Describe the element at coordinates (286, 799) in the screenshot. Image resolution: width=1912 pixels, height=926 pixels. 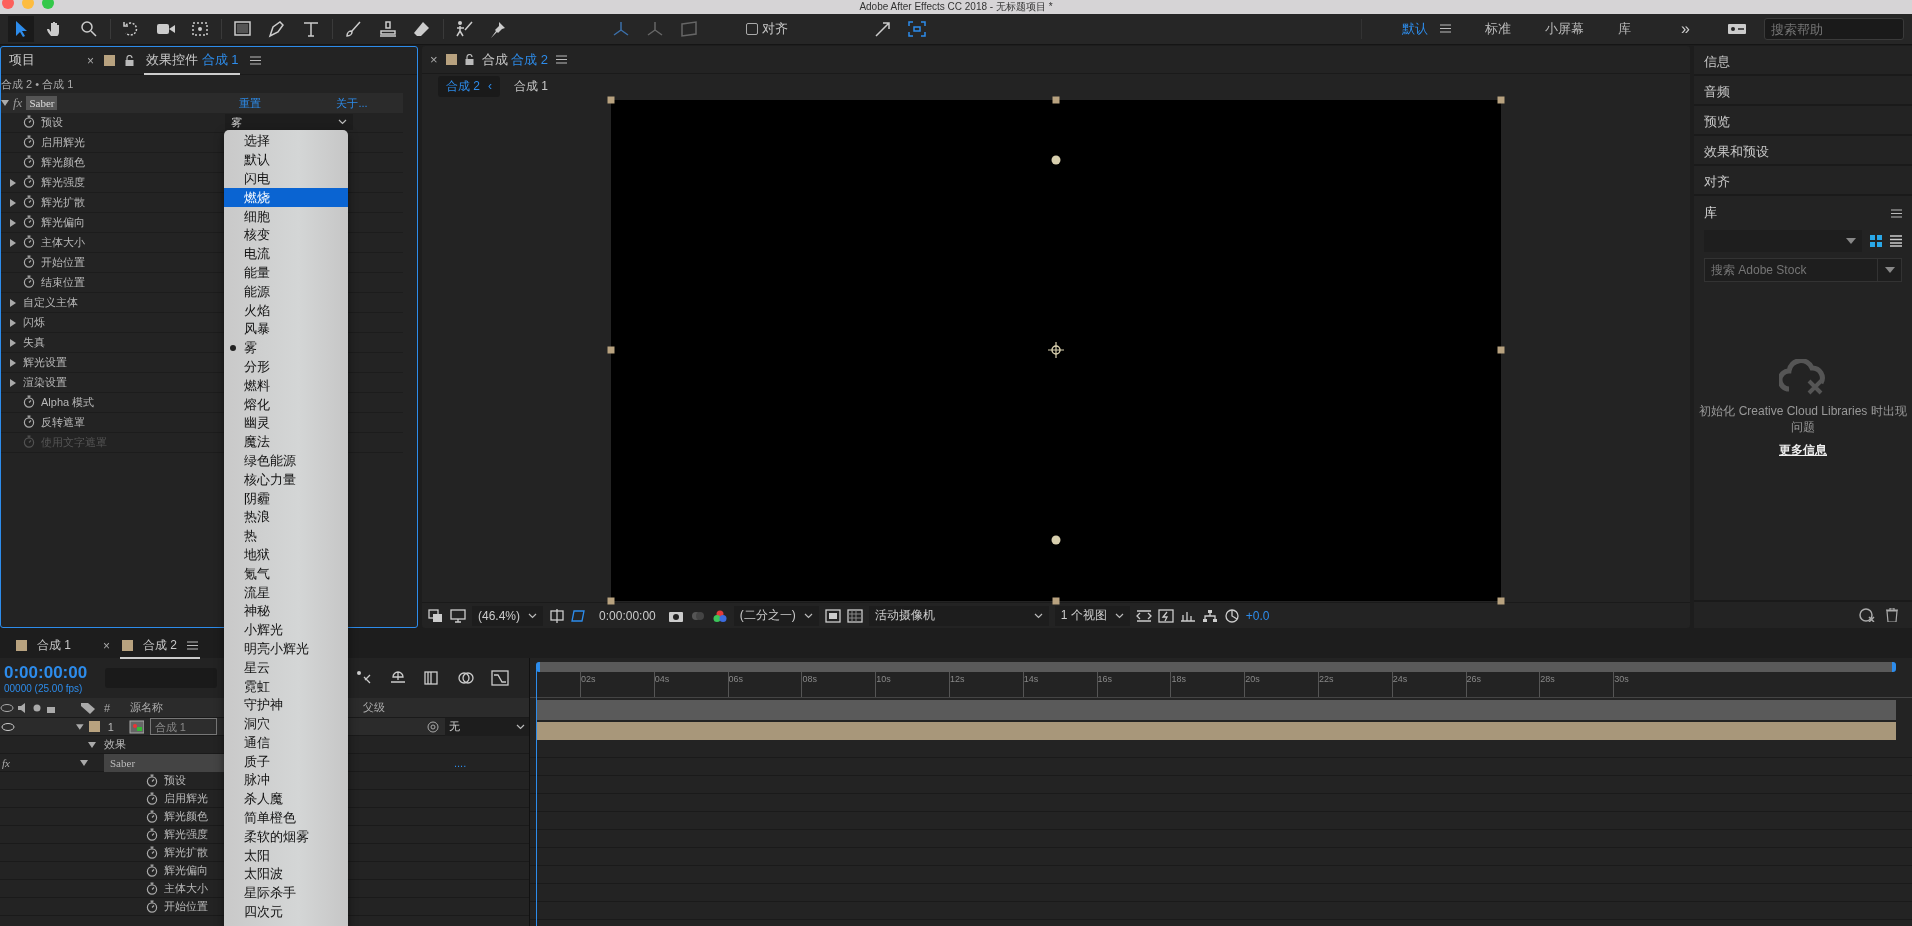
I see `menu-item: 杀人魔` at that location.